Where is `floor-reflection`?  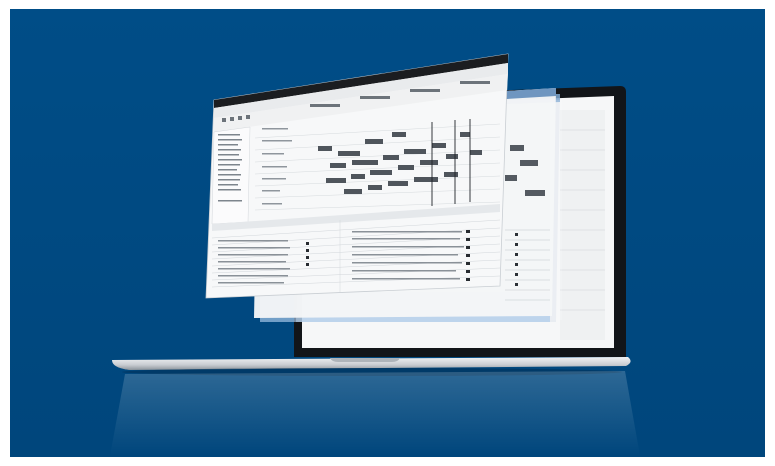 floor-reflection is located at coordinates (375, 413).